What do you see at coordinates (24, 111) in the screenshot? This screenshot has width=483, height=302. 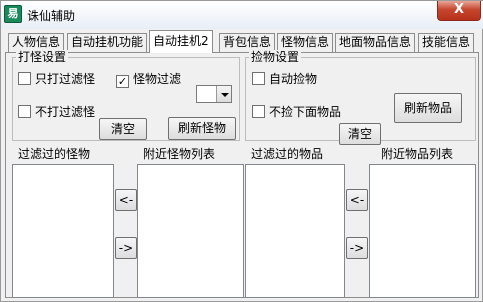 I see `not-filtered-box` at bounding box center [24, 111].